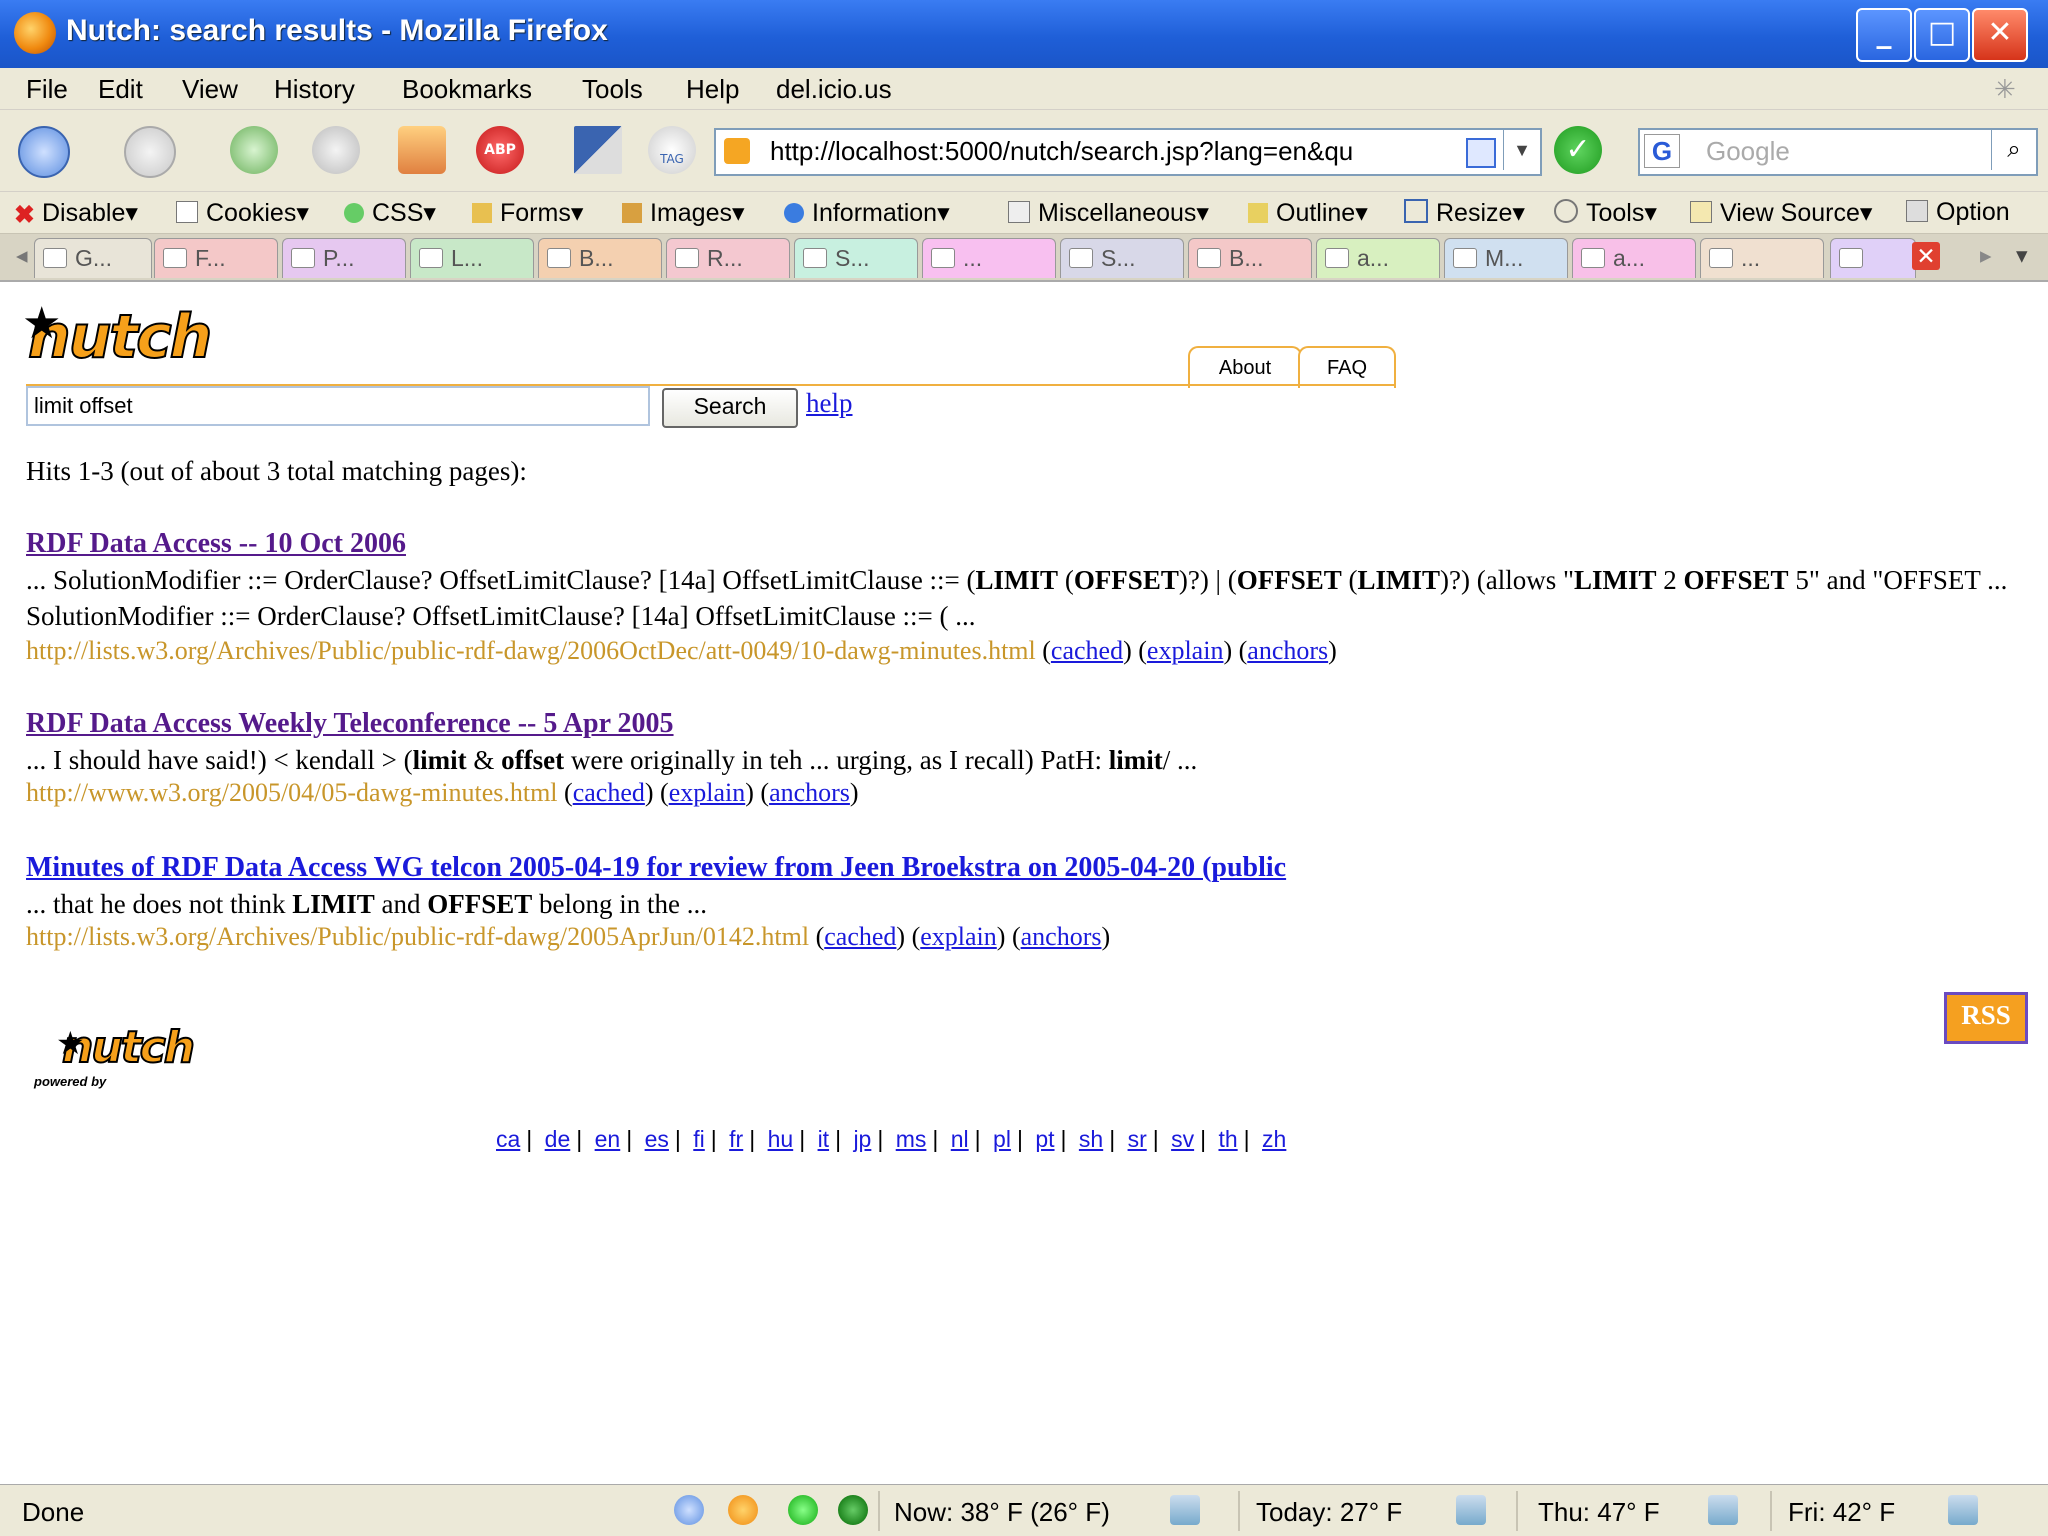  I want to click on reload-icon, so click(254, 150).